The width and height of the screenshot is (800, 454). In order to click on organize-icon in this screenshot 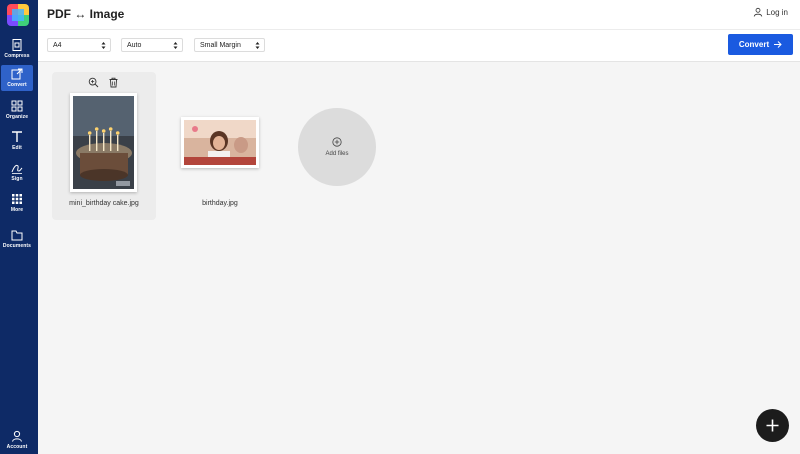, I will do `click(17, 106)`.